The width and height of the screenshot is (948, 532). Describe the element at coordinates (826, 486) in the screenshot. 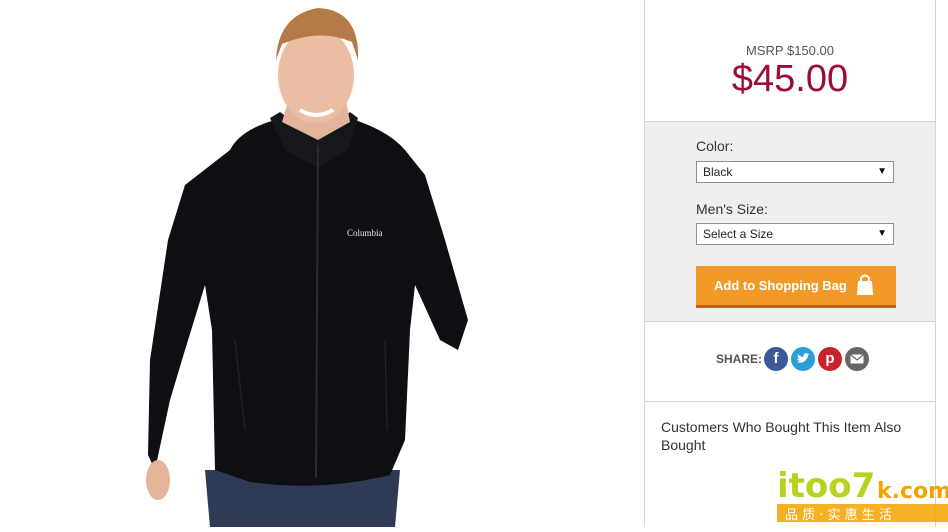

I see `svg-text: itoo7` at that location.